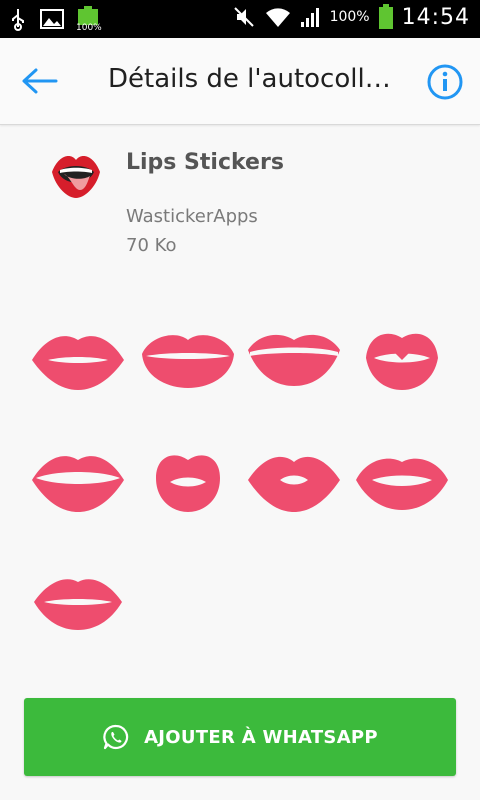 This screenshot has width=480, height=800. What do you see at coordinates (309, 17) in the screenshot?
I see `signal-icon` at bounding box center [309, 17].